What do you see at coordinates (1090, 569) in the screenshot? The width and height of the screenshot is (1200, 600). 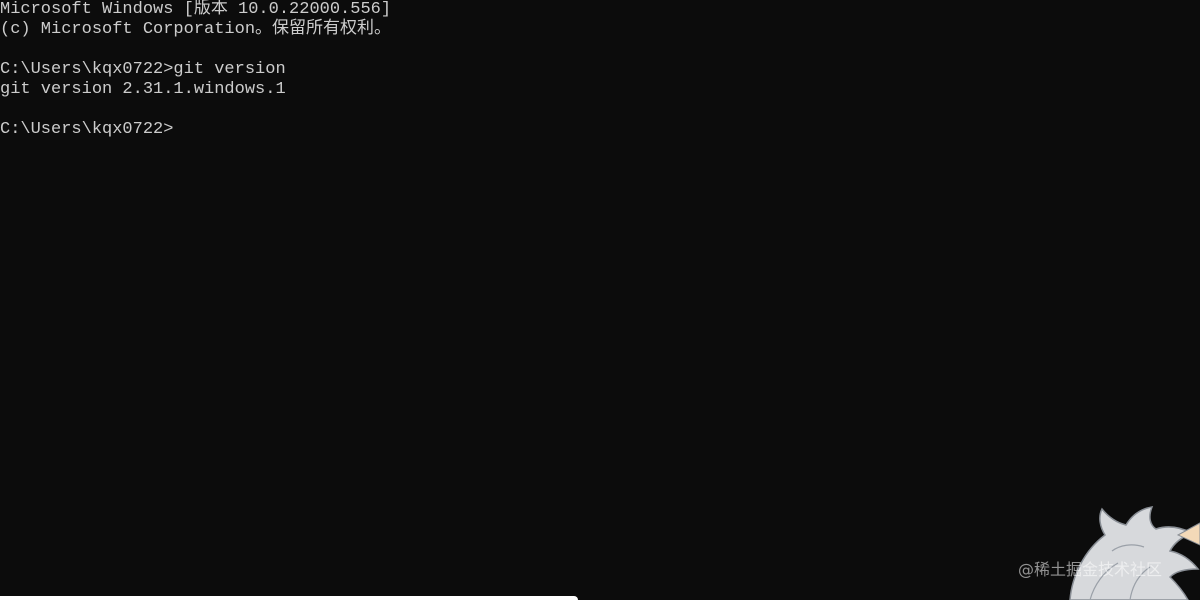 I see `watermark: @稀土掘金技术社区` at bounding box center [1090, 569].